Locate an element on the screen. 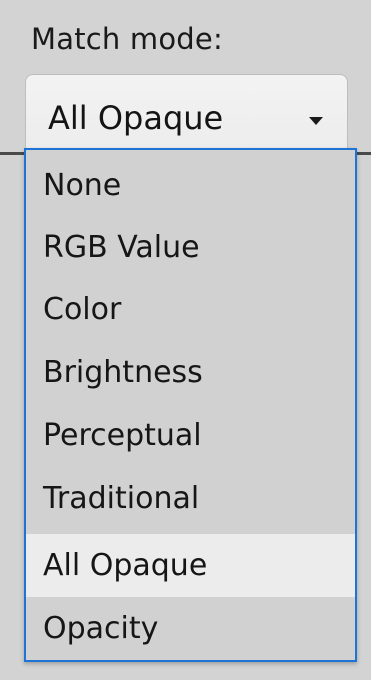  option-traditional: Traditional is located at coordinates (190, 498).